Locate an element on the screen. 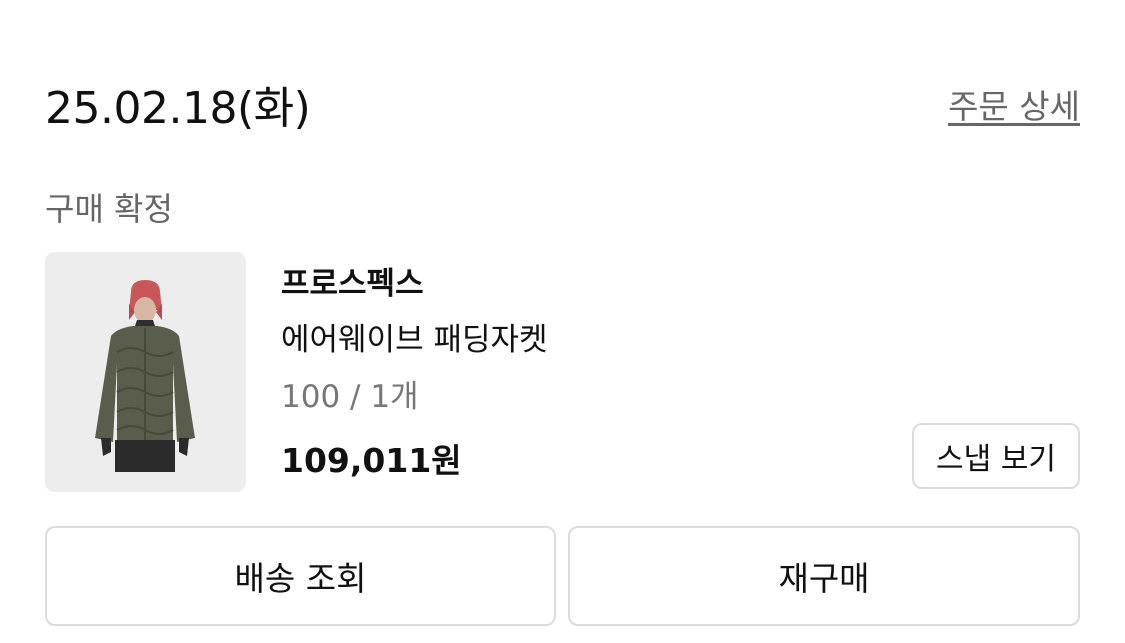 This screenshot has height=643, width=1125. track-delivery-button: 배송 조회 is located at coordinates (300, 576).